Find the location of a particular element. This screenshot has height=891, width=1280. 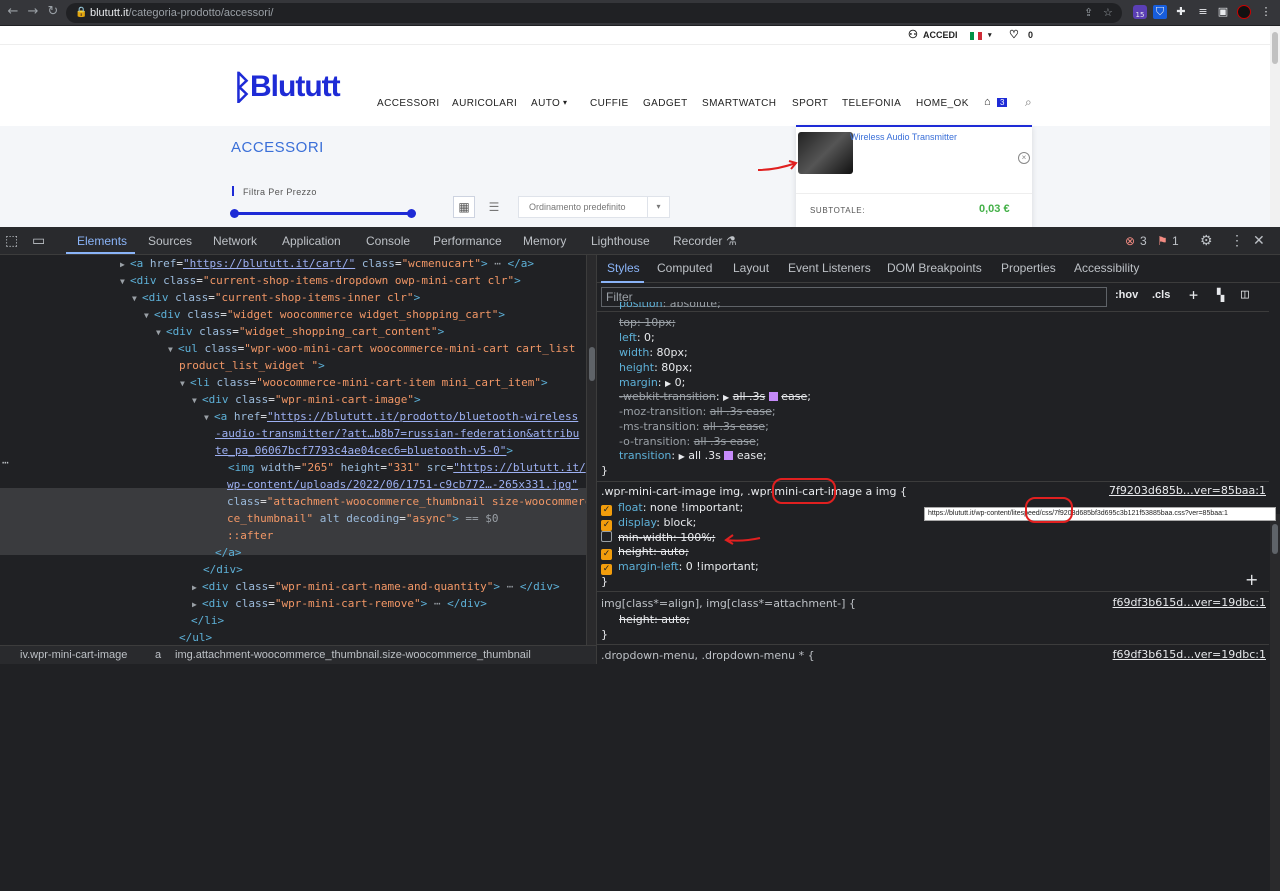

issues-icon: ⚑ is located at coordinates (1162, 241).